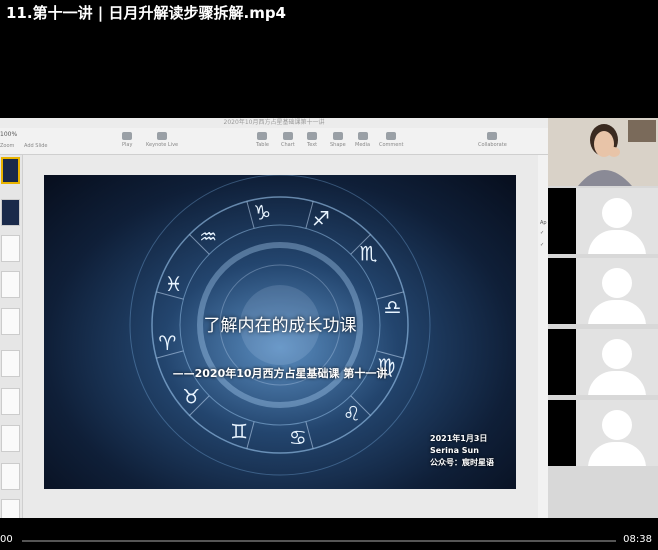 The height and width of the screenshot is (550, 658). Describe the element at coordinates (7, 146) in the screenshot. I see `zoom-label: Zoom` at that location.